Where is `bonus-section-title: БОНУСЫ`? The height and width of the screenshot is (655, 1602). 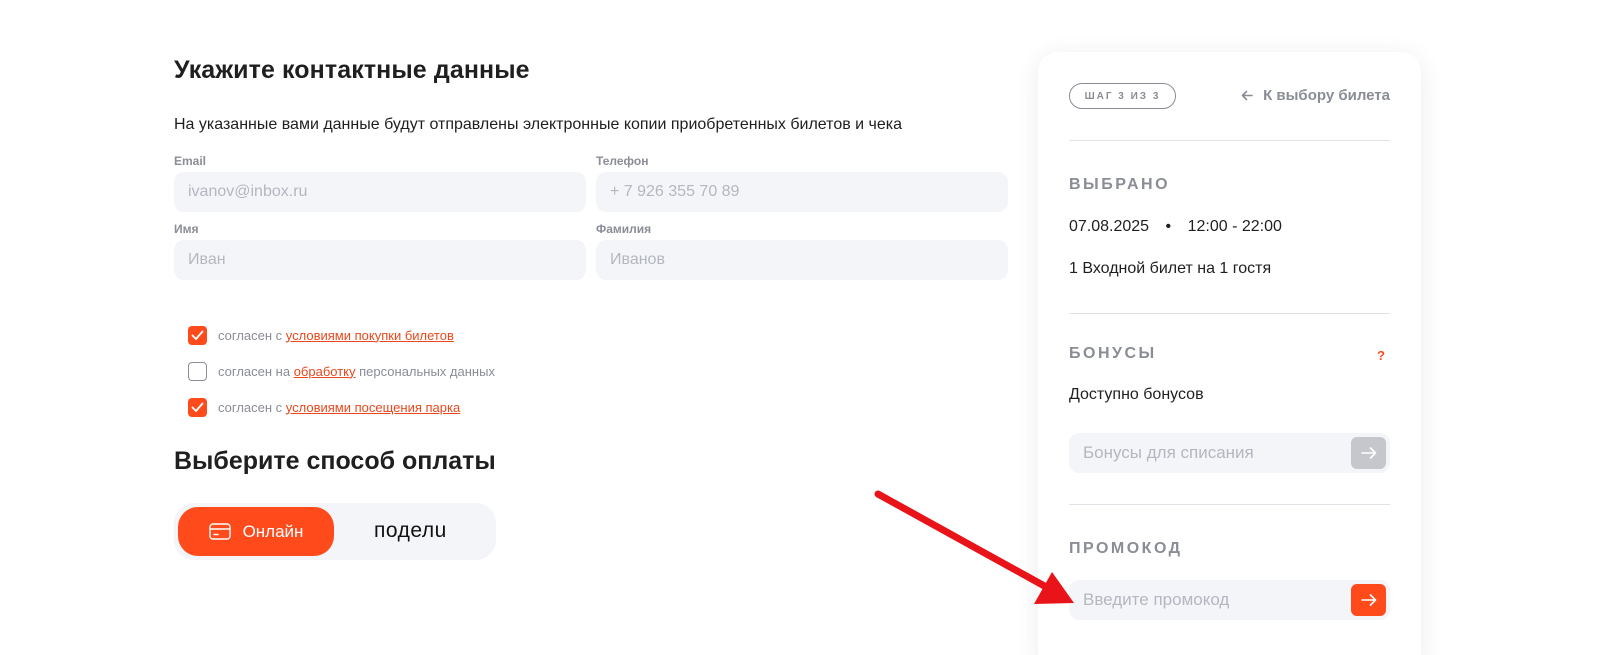
bonus-section-title: БОНУСЫ is located at coordinates (1113, 353).